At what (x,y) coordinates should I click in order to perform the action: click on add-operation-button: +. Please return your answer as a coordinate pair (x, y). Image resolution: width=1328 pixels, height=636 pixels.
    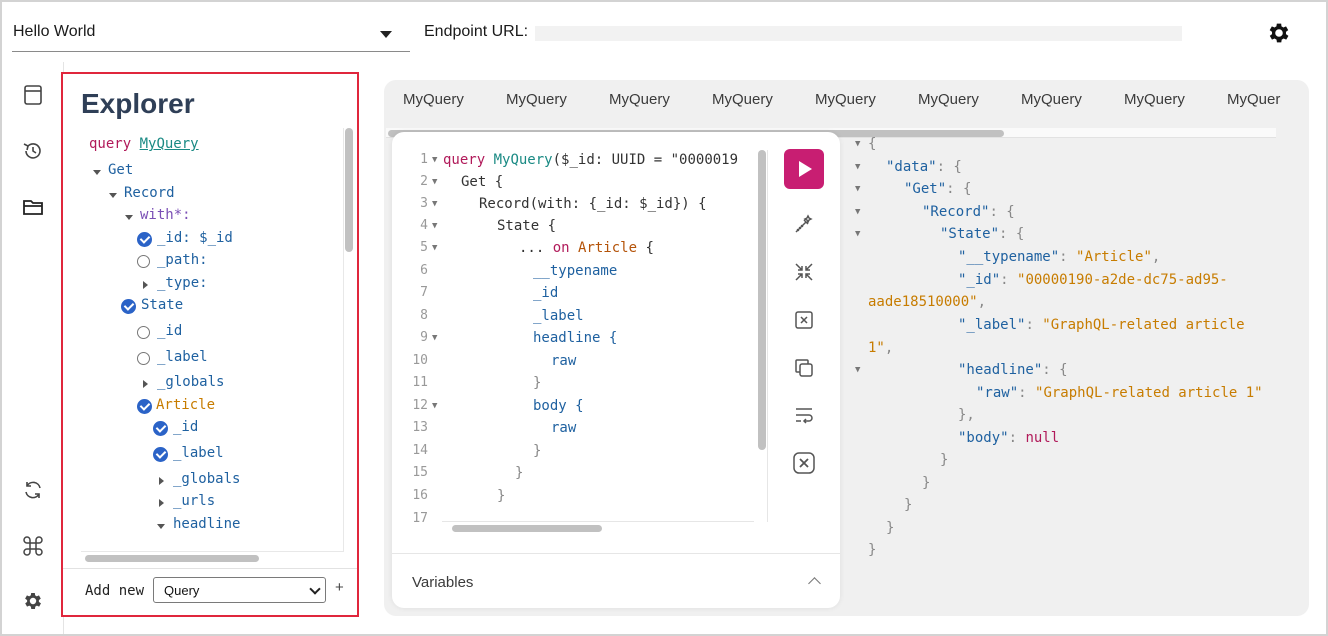
    Looking at the image, I should click on (339, 587).